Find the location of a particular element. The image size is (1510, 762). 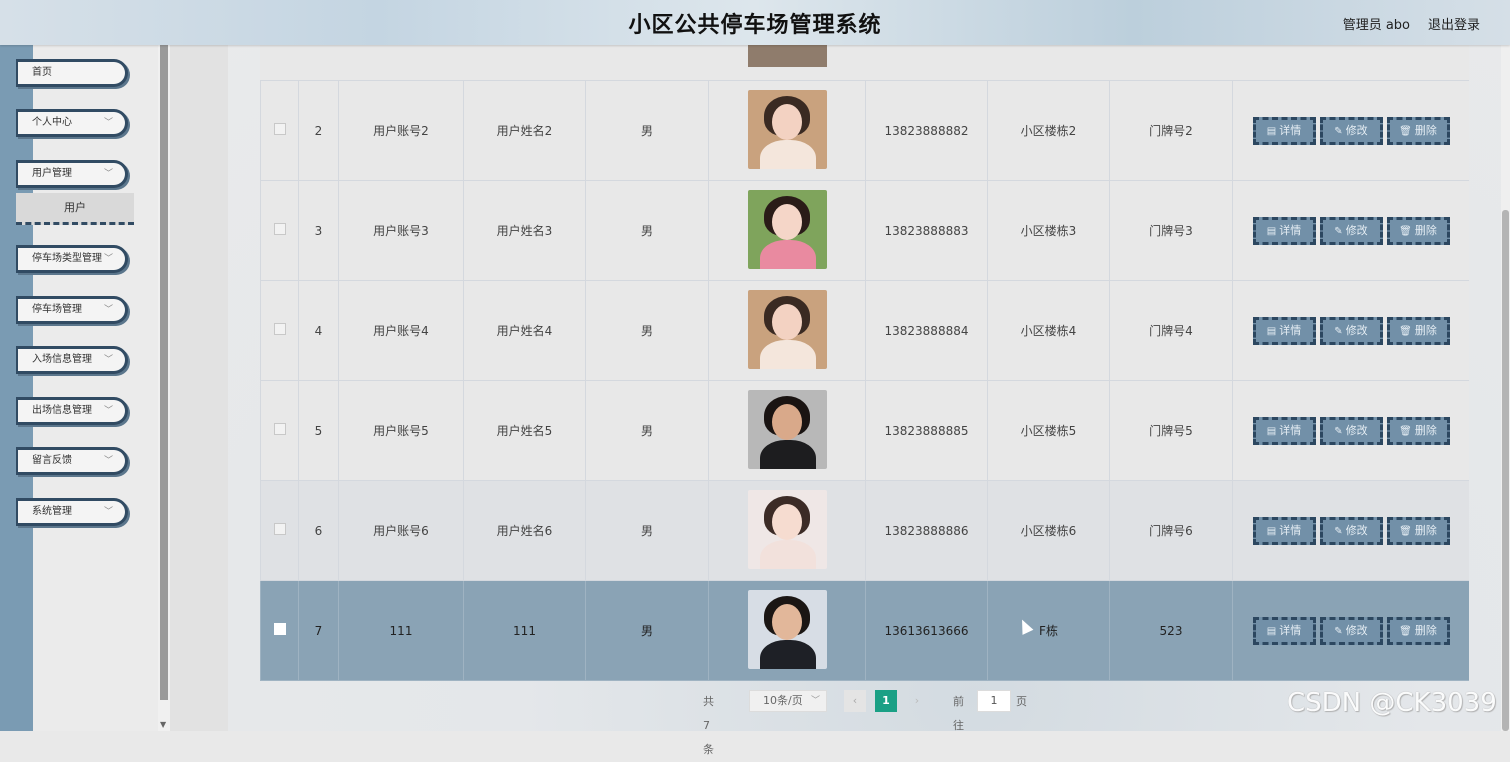

logout-link: 退出登录 is located at coordinates (1454, 23).